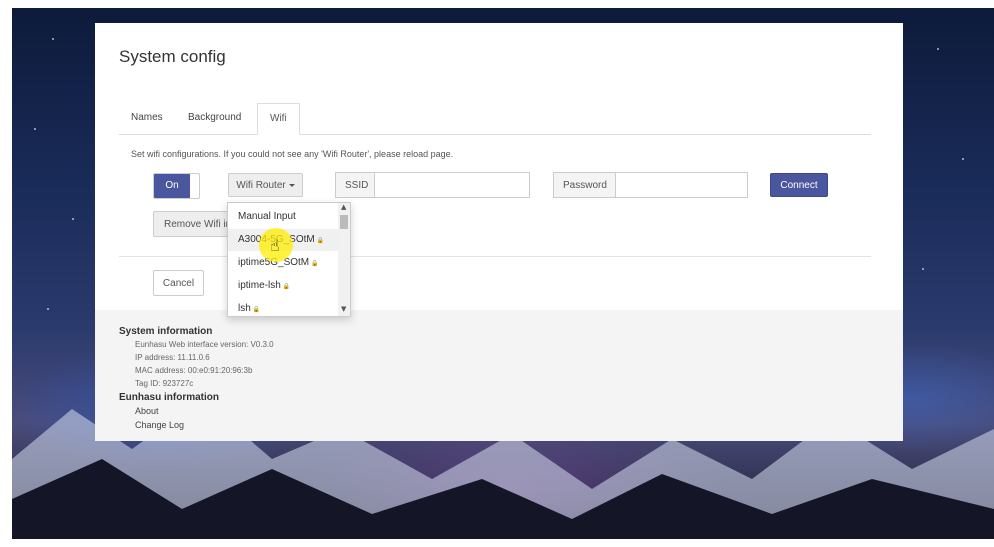 The image size is (994, 547). Describe the element at coordinates (799, 185) in the screenshot. I see `connect-button: Connect` at that location.